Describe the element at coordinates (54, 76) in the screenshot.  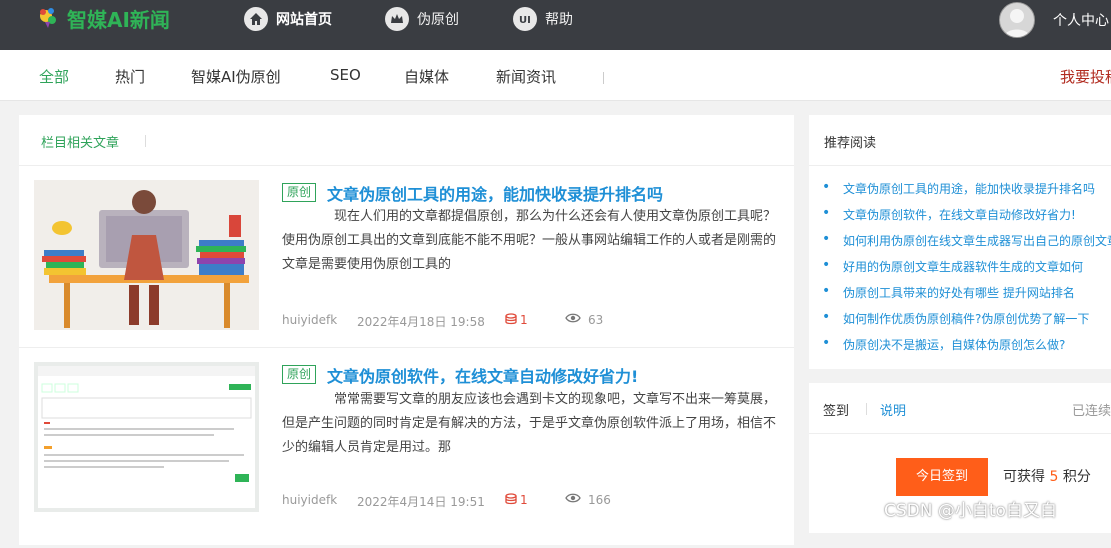
I see `category-all: 全部` at that location.